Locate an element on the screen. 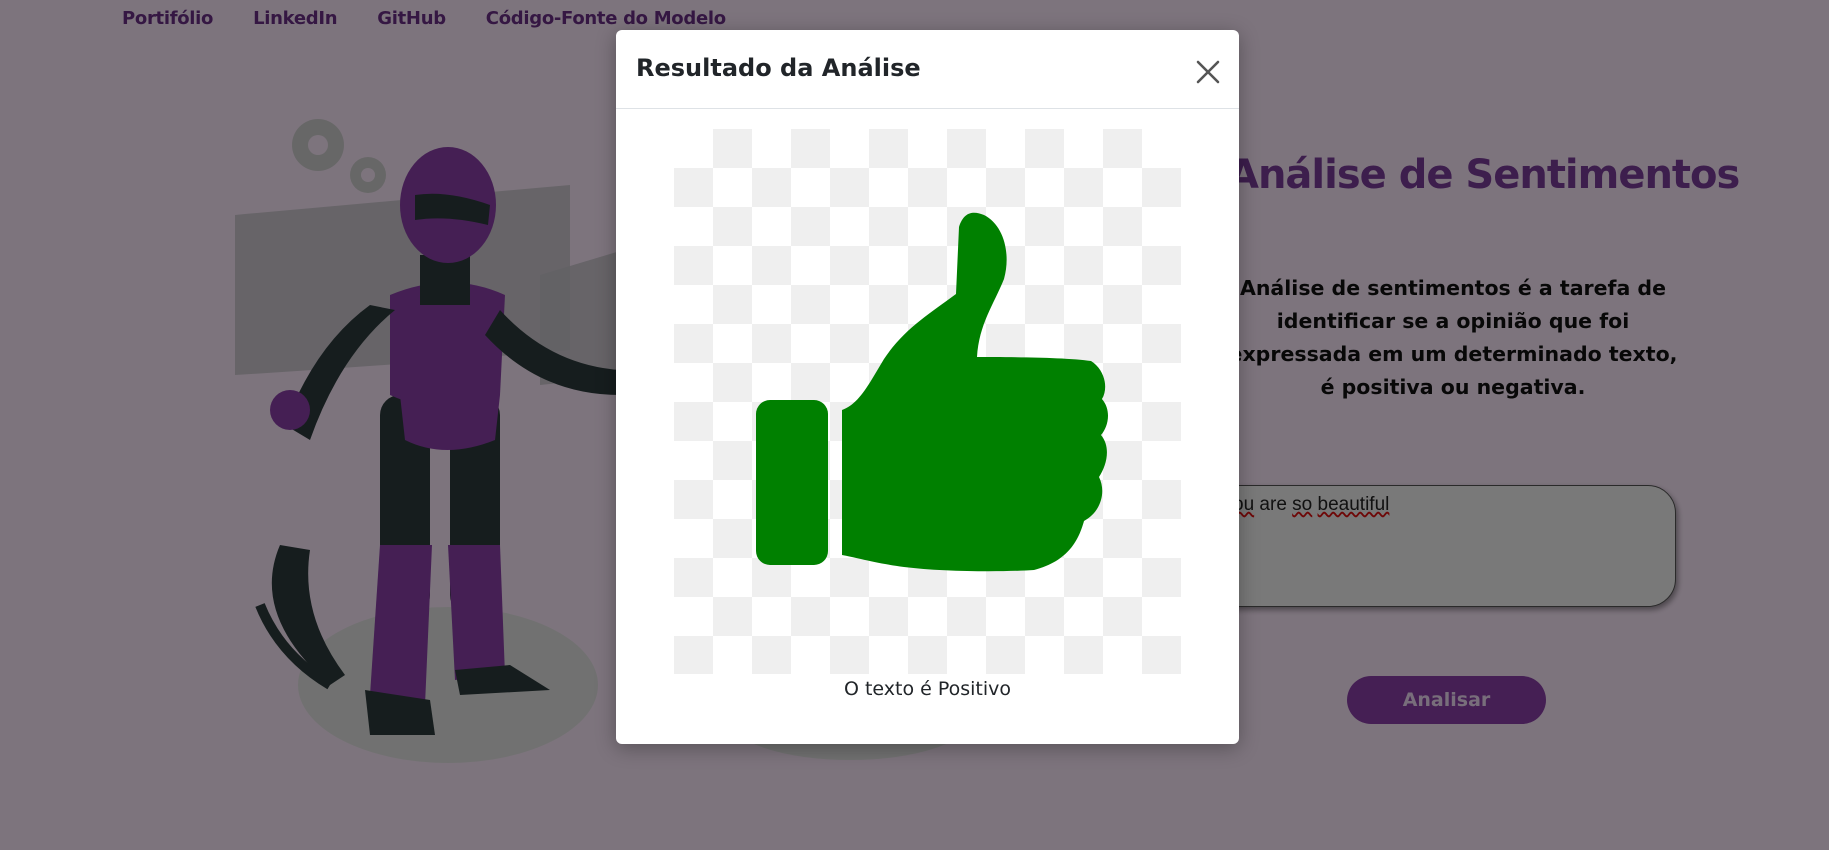  modal-header: Resultado da Análise is located at coordinates (927, 69).